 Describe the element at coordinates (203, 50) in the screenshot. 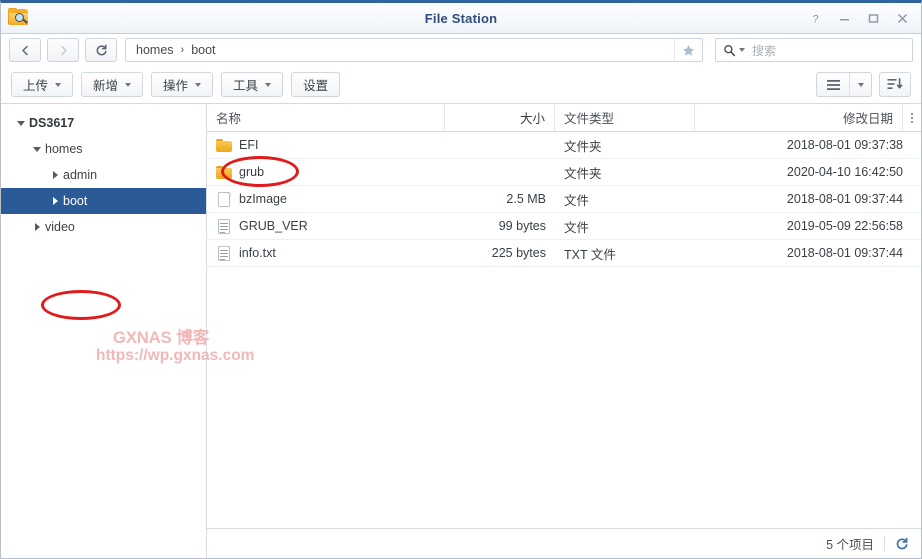

I see `breadcrumb-item-1: boot` at that location.